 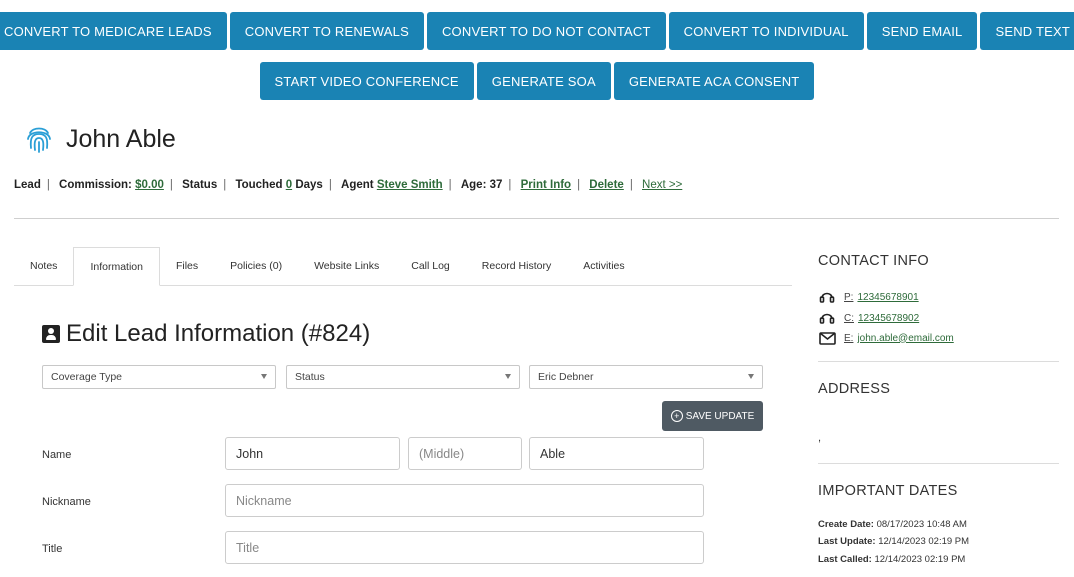 I want to click on edit-lead-title: Edit Lead Information (#824), so click(x=206, y=334).